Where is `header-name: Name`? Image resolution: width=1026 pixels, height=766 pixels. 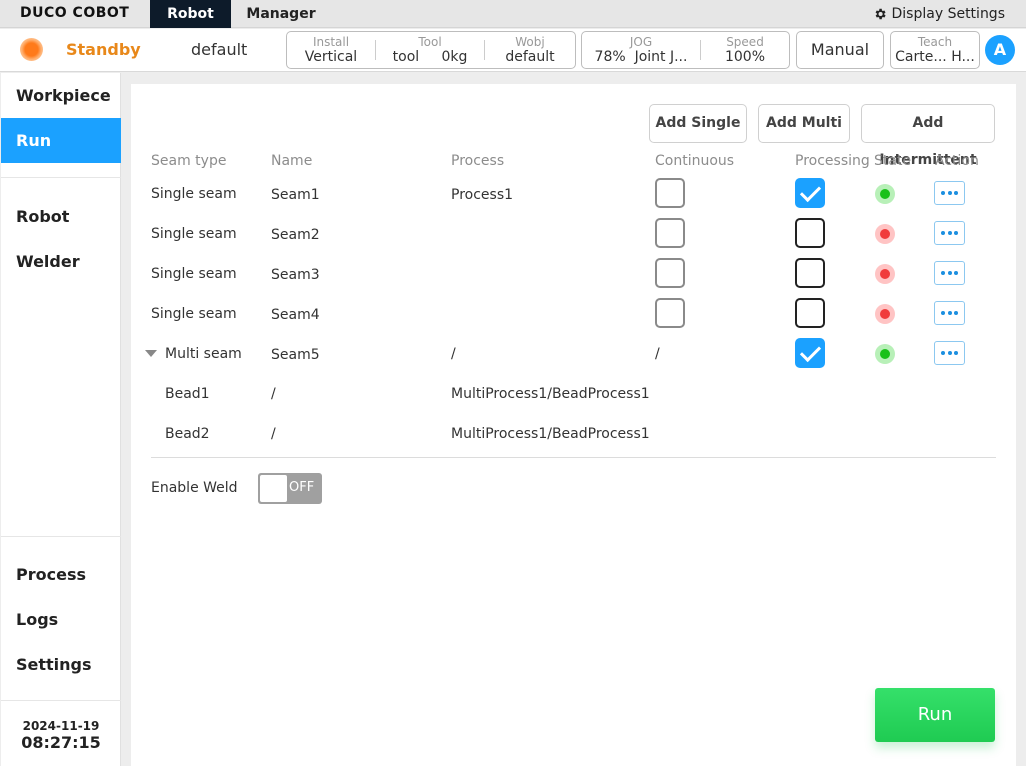
header-name: Name is located at coordinates (292, 161).